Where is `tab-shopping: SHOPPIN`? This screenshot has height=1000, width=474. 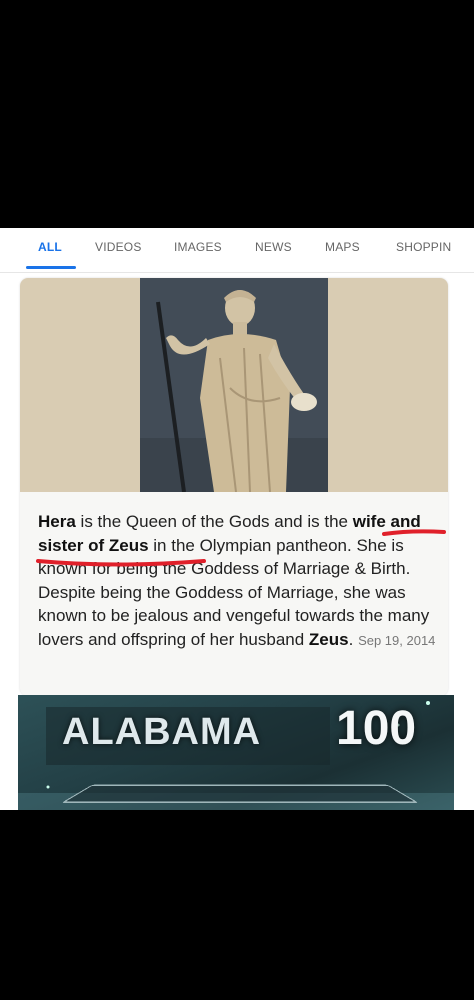
tab-shopping: SHOPPIN is located at coordinates (423, 247).